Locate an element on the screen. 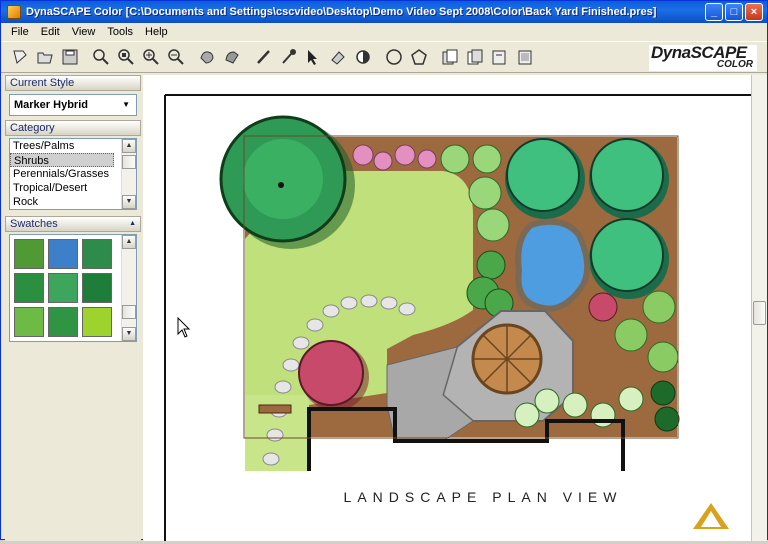 Image resolution: width=768 pixels, height=544 pixels. dynascape-logo: DynaSCAPE COLOR is located at coordinates (703, 57).